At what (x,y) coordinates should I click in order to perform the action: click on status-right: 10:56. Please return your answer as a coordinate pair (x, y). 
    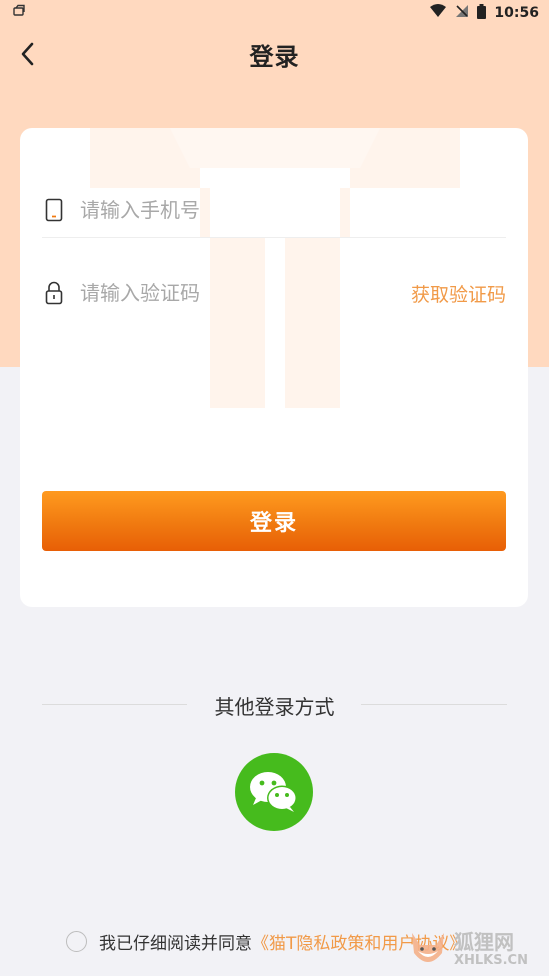
    Looking at the image, I should click on (484, 13).